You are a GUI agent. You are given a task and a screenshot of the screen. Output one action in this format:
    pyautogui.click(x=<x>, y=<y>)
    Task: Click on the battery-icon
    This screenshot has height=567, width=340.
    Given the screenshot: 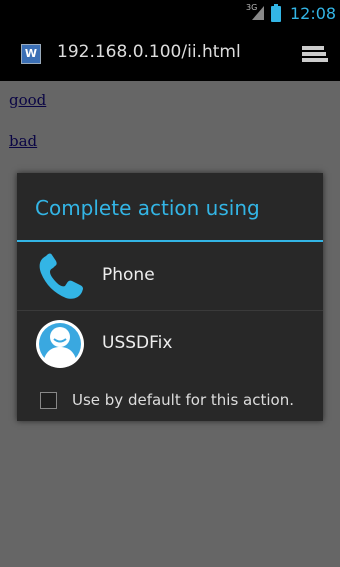 What is the action you would take?
    pyautogui.click(x=276, y=13)
    